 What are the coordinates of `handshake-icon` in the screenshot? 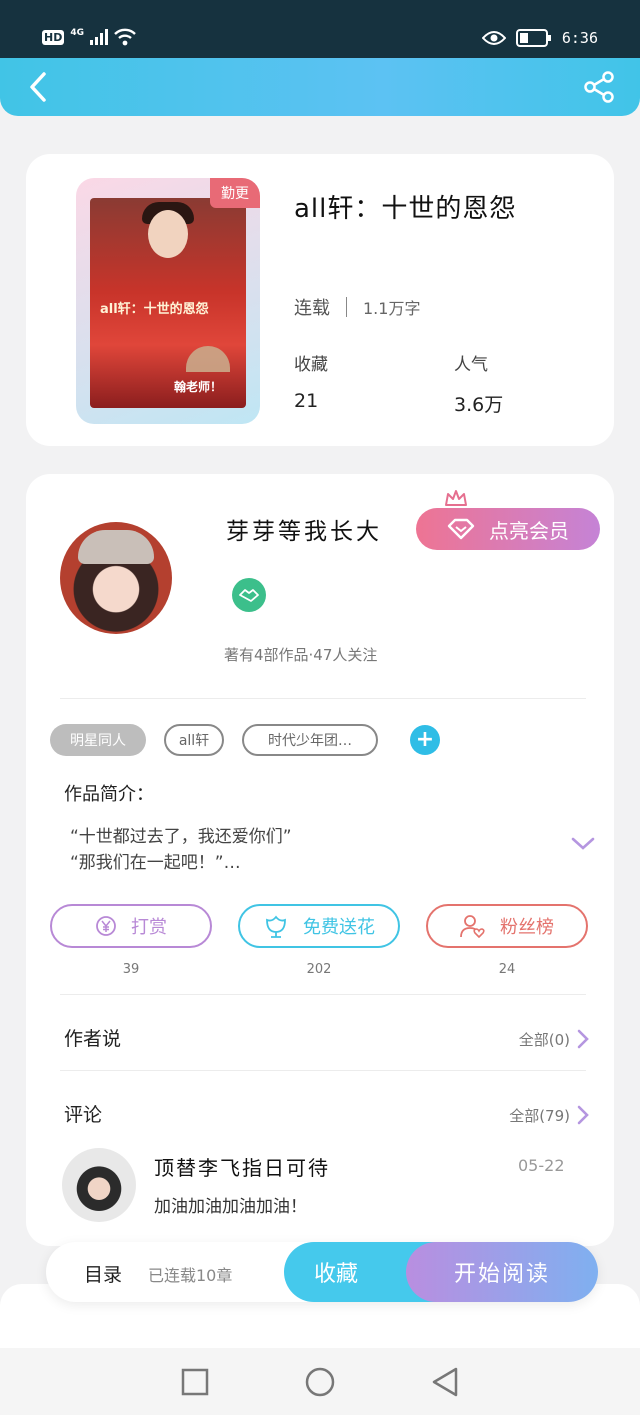 It's located at (249, 595).